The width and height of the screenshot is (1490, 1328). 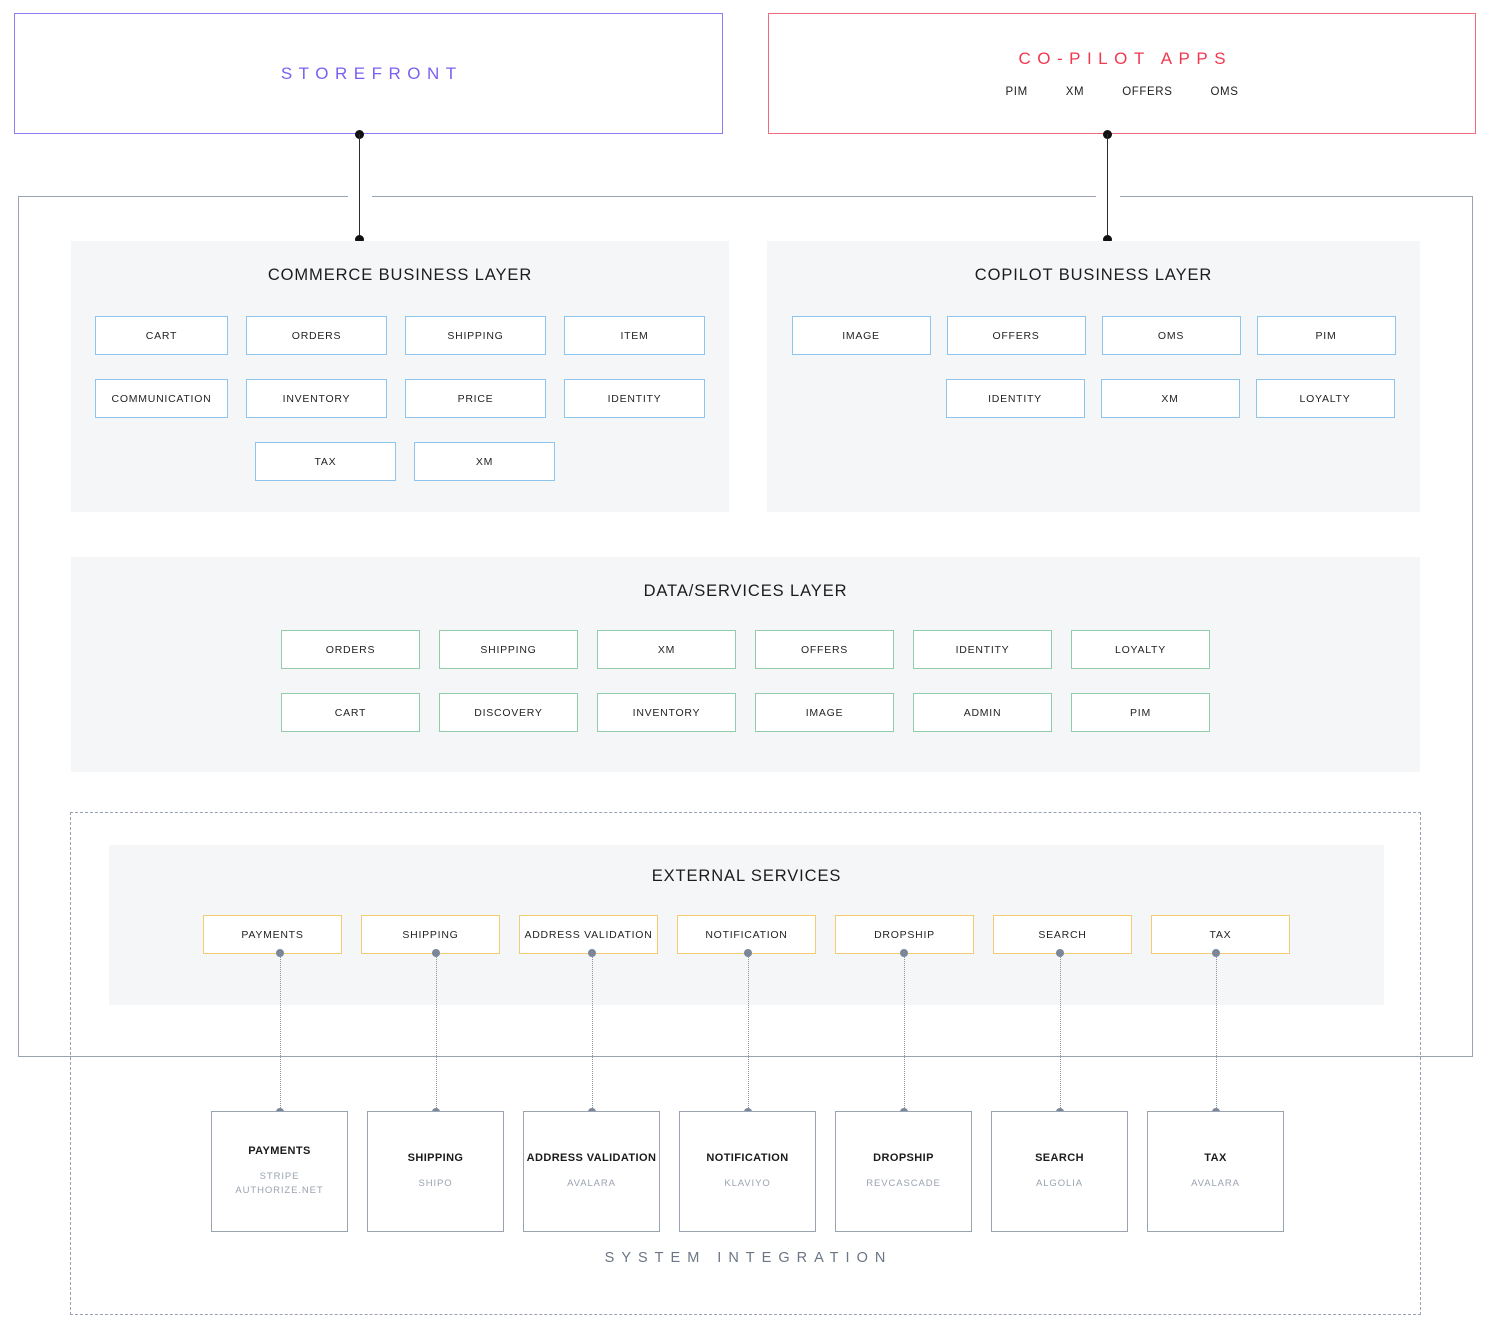 I want to click on external-chip-tax: TAX, so click(x=1220, y=934).